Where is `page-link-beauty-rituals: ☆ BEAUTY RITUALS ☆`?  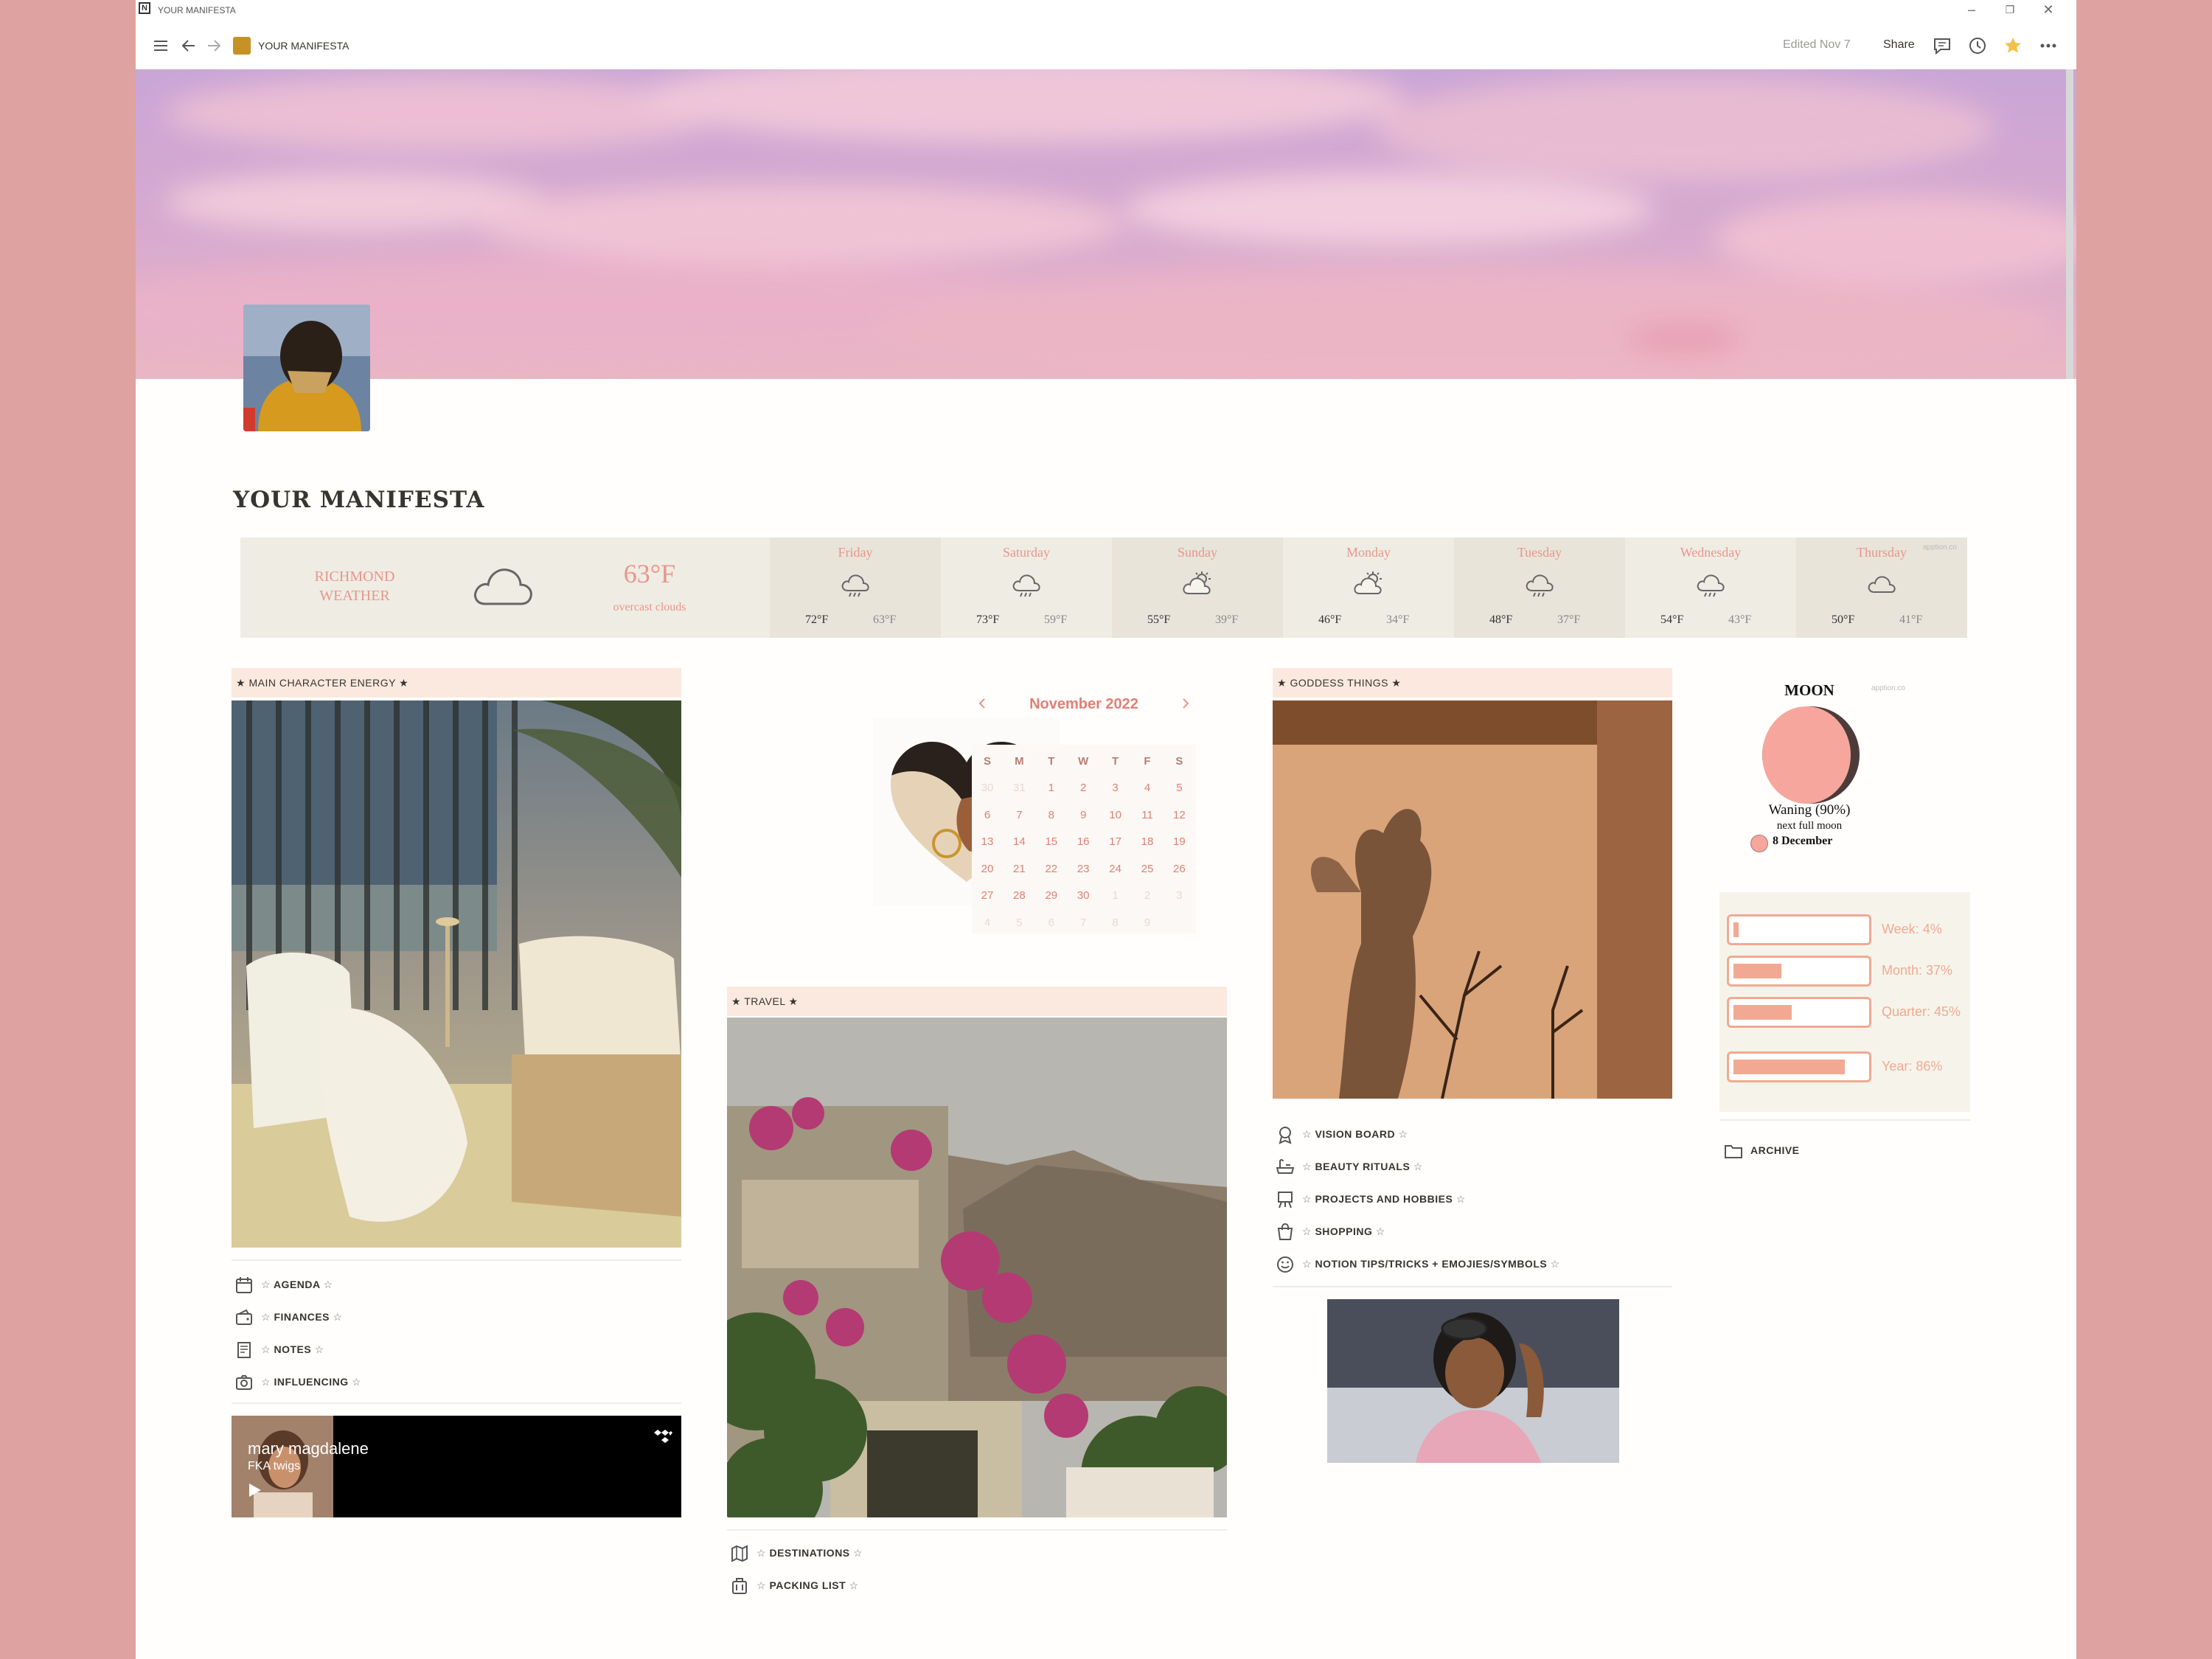 page-link-beauty-rituals: ☆ BEAUTY RITUALS ☆ is located at coordinates (1349, 1166).